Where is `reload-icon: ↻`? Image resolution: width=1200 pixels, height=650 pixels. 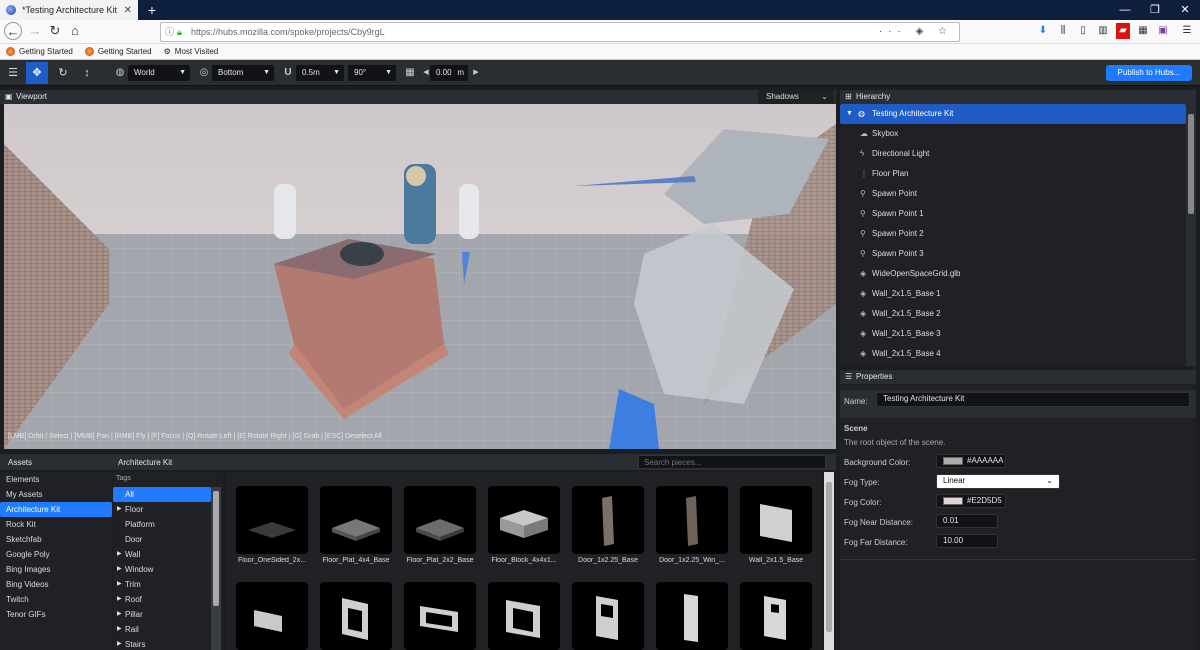 reload-icon: ↻ is located at coordinates (55, 31).